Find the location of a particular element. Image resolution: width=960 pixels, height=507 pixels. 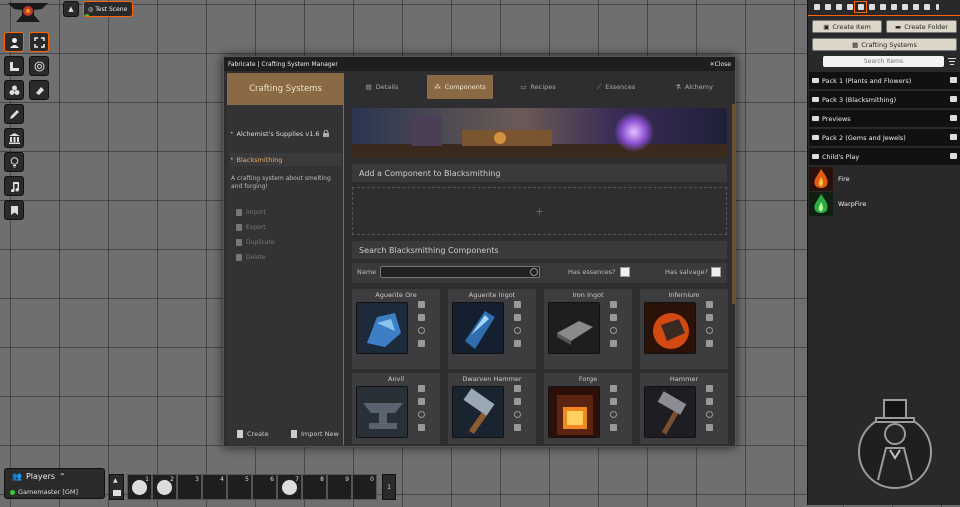

collapse-sidebar-icon is located at coordinates (937, 7).